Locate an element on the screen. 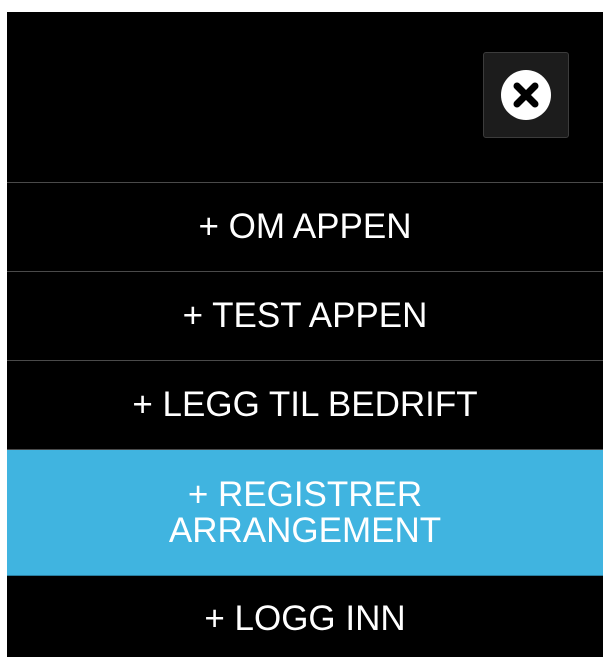 The height and width of the screenshot is (657, 603). close-icon is located at coordinates (526, 95).